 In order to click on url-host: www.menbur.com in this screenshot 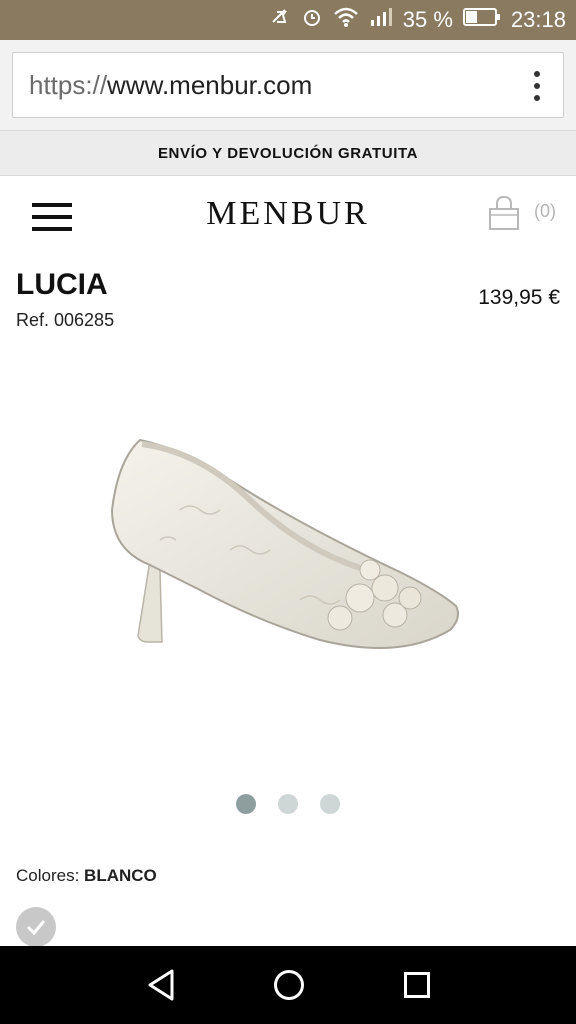, I will do `click(210, 84)`.